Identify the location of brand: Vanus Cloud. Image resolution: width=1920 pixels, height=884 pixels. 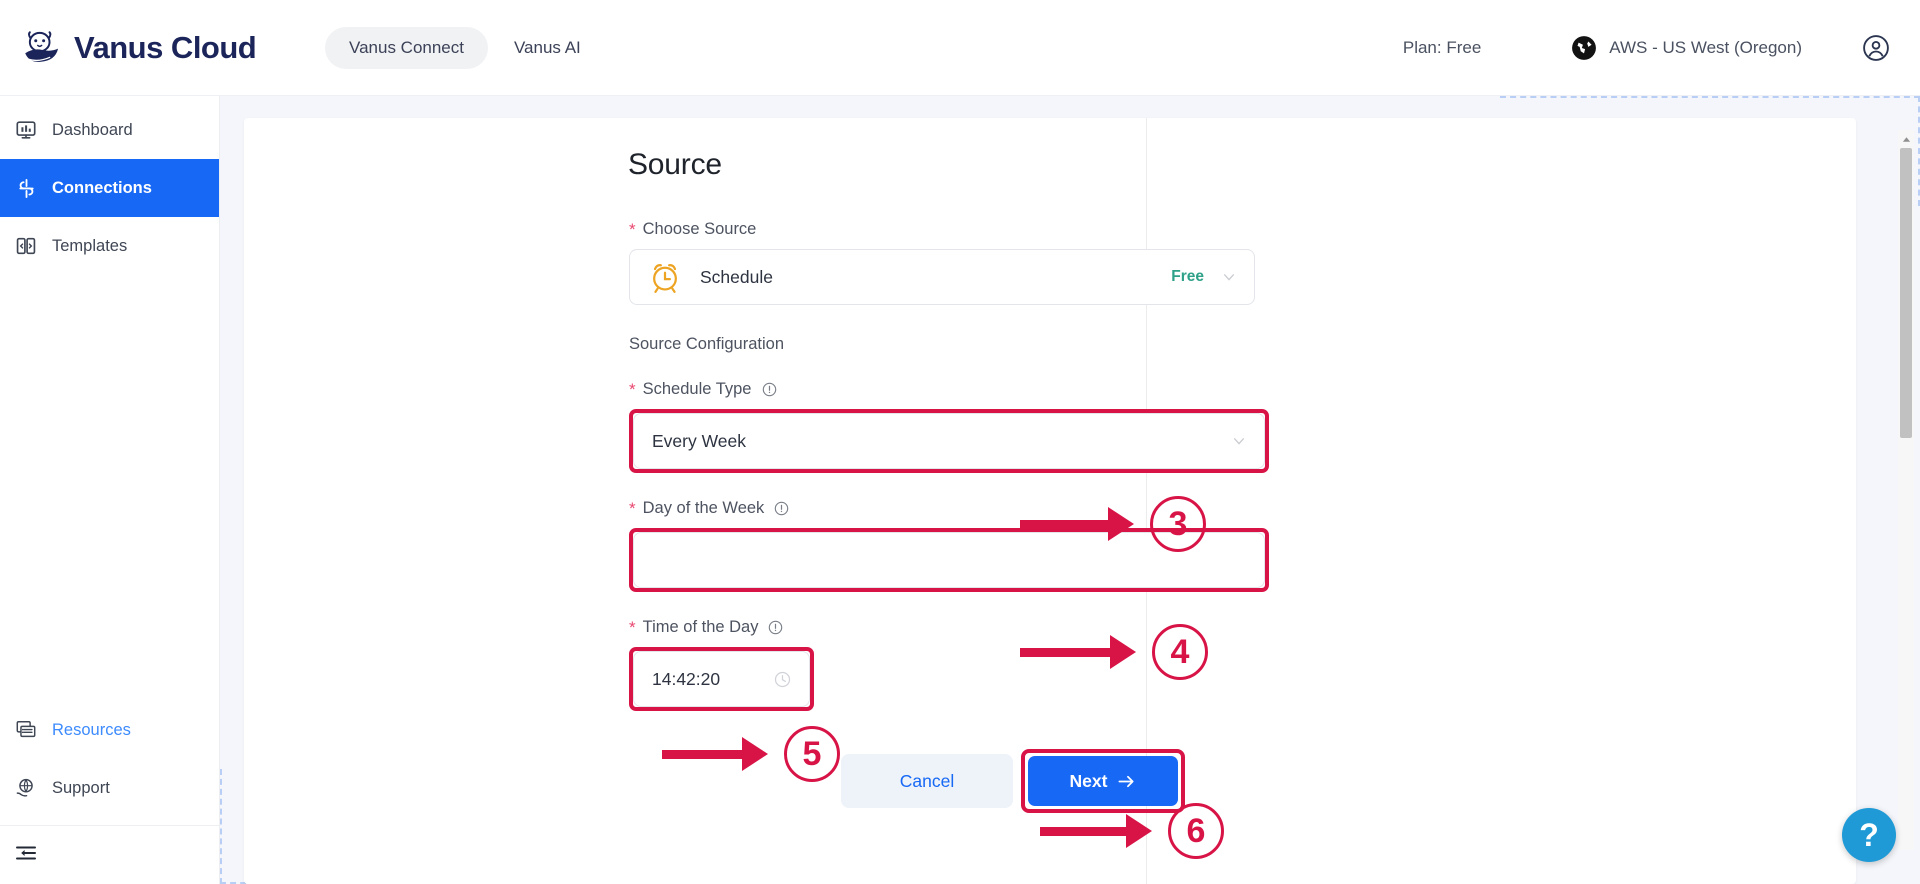
(145, 48).